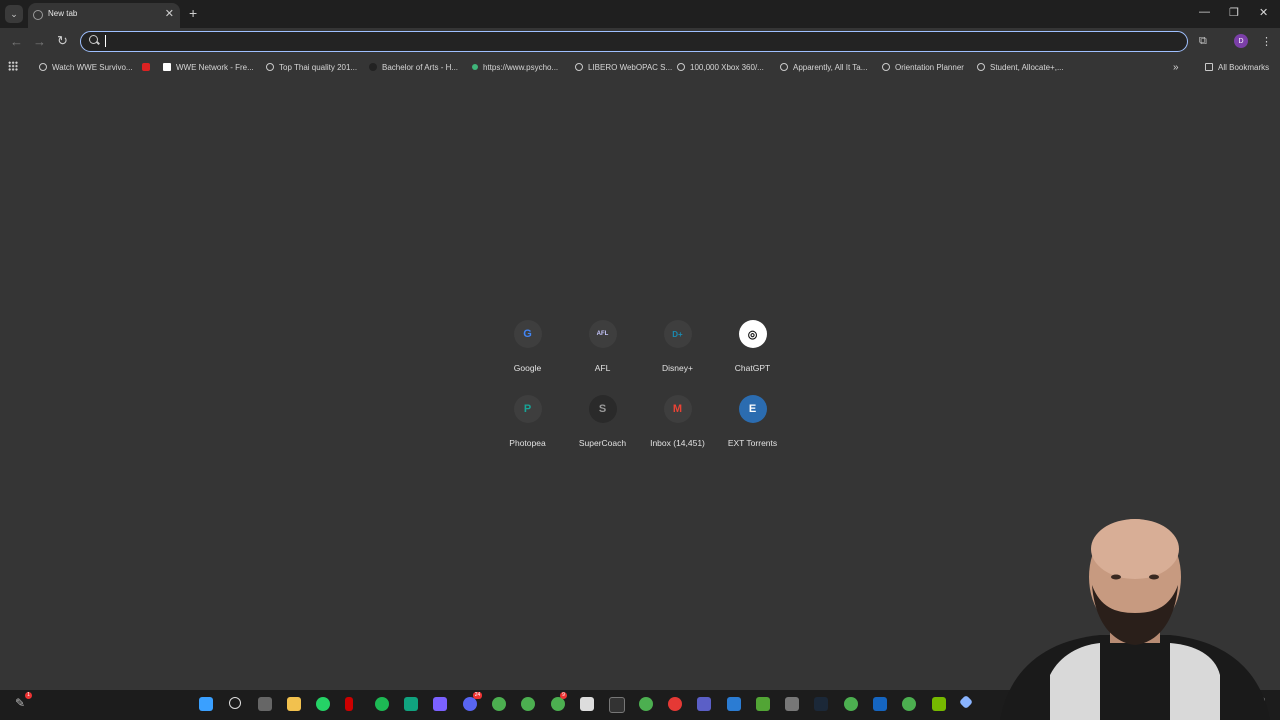 This screenshot has width=1280, height=720. Describe the element at coordinates (557, 42) in the screenshot. I see `address-input` at that location.